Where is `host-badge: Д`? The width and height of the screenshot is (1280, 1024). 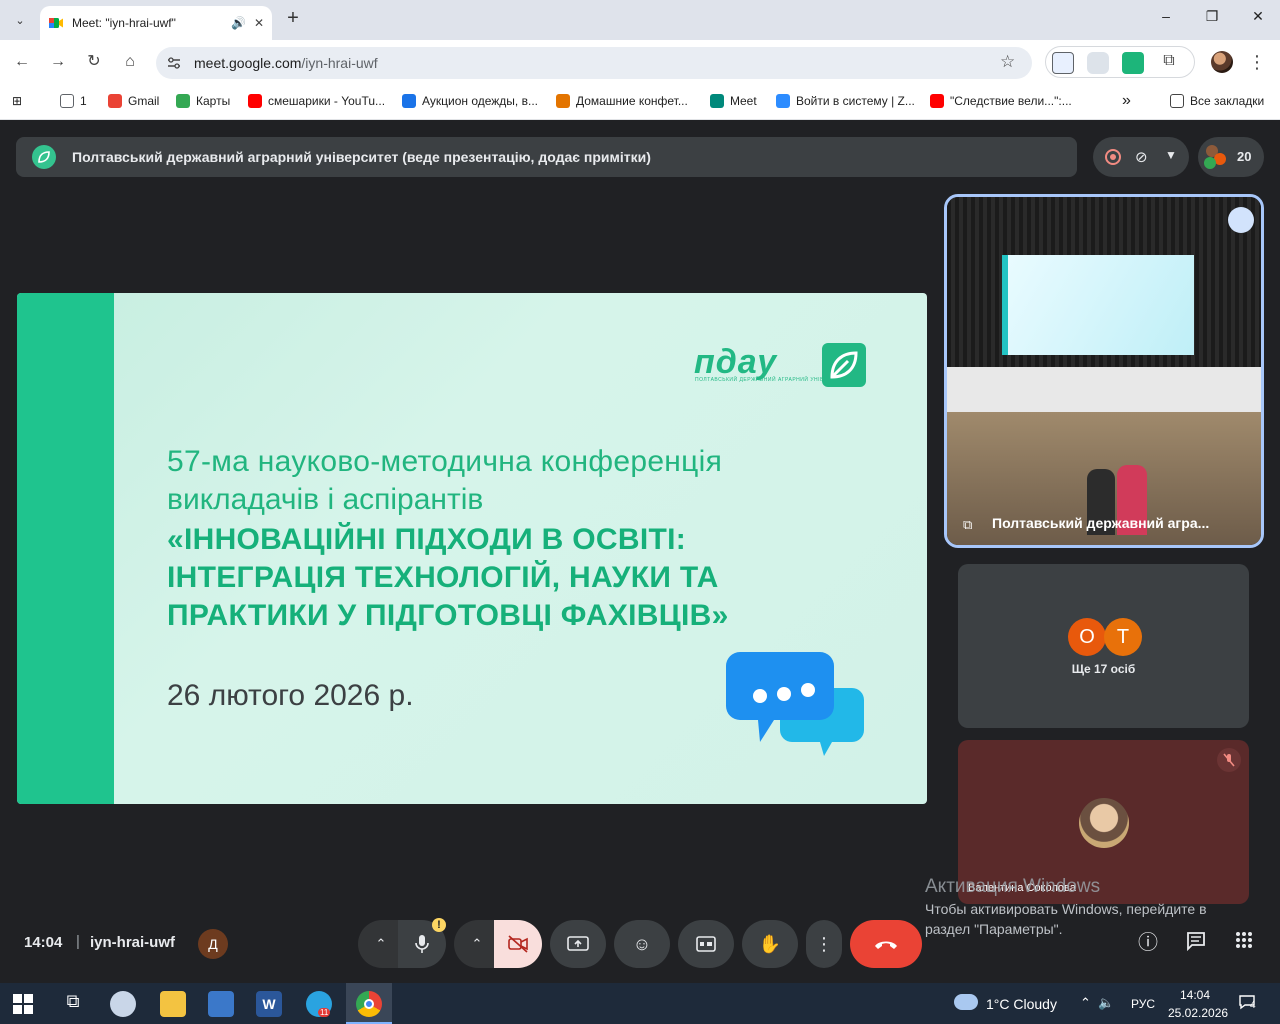
host-badge: Д is located at coordinates (213, 944).